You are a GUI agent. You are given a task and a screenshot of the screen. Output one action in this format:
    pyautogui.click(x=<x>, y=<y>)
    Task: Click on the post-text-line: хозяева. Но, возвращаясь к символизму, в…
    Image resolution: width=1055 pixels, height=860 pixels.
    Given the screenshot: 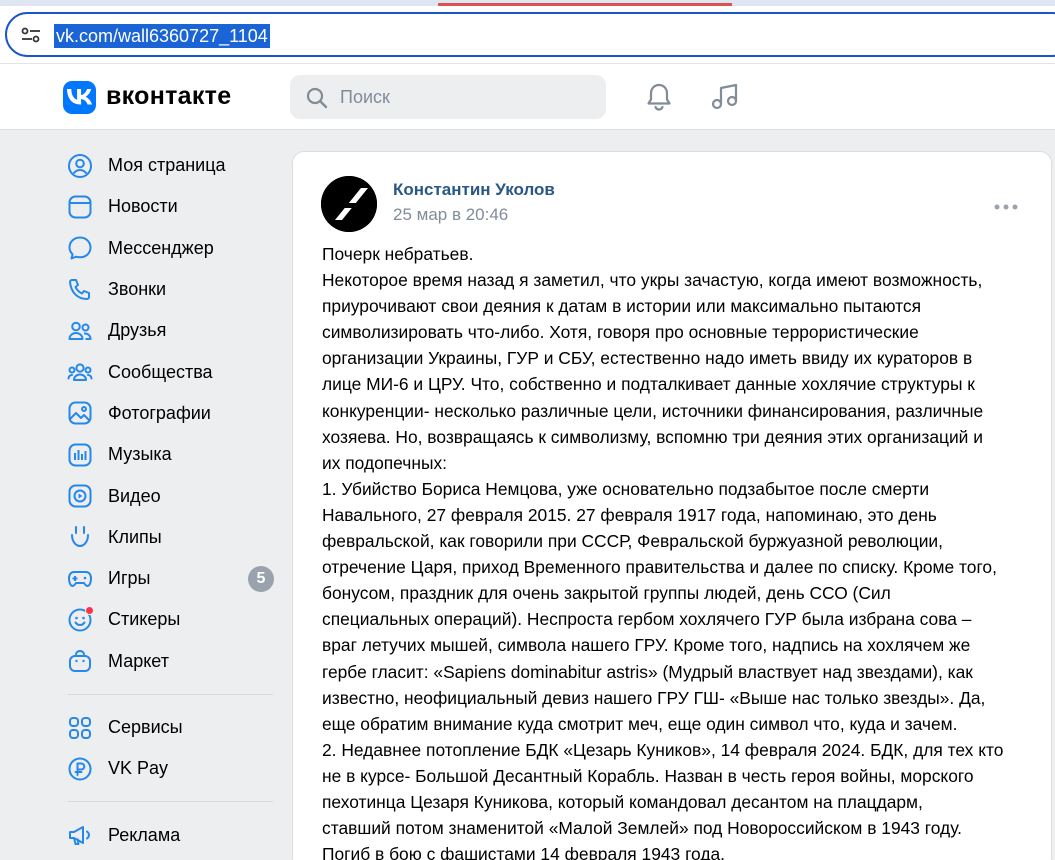 What is the action you would take?
    pyautogui.click(x=652, y=436)
    